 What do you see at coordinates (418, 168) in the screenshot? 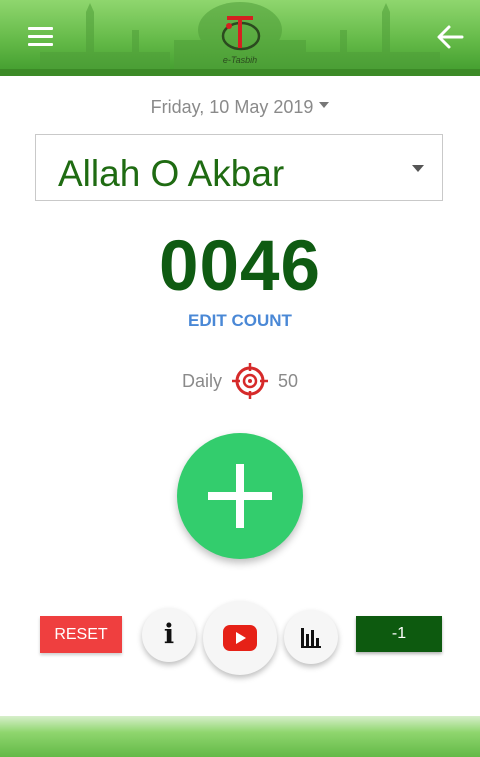
I see `dropdown-caret-icon` at bounding box center [418, 168].